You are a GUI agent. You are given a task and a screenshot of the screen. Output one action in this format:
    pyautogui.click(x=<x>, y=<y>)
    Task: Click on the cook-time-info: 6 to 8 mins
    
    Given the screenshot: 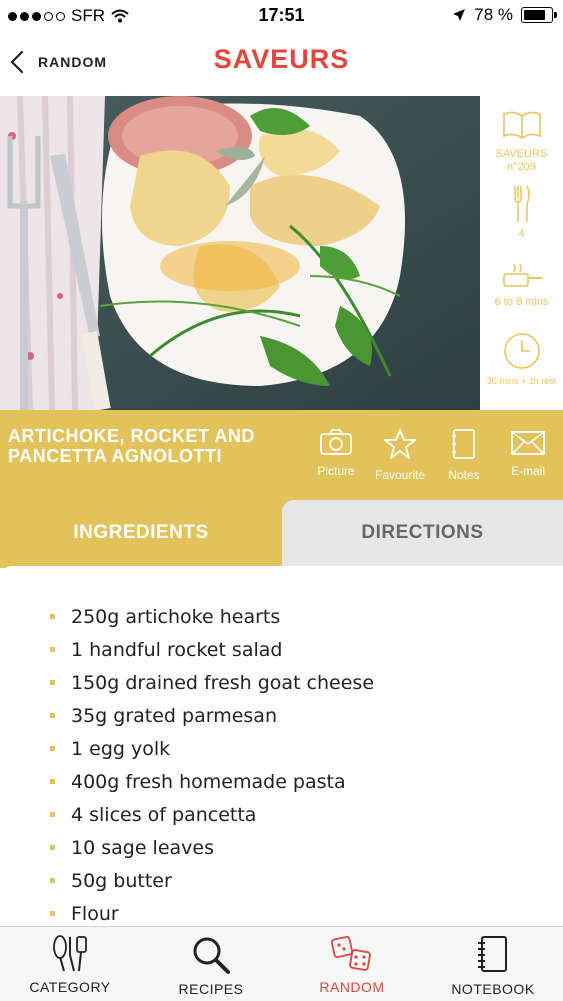 What is the action you would take?
    pyautogui.click(x=521, y=285)
    